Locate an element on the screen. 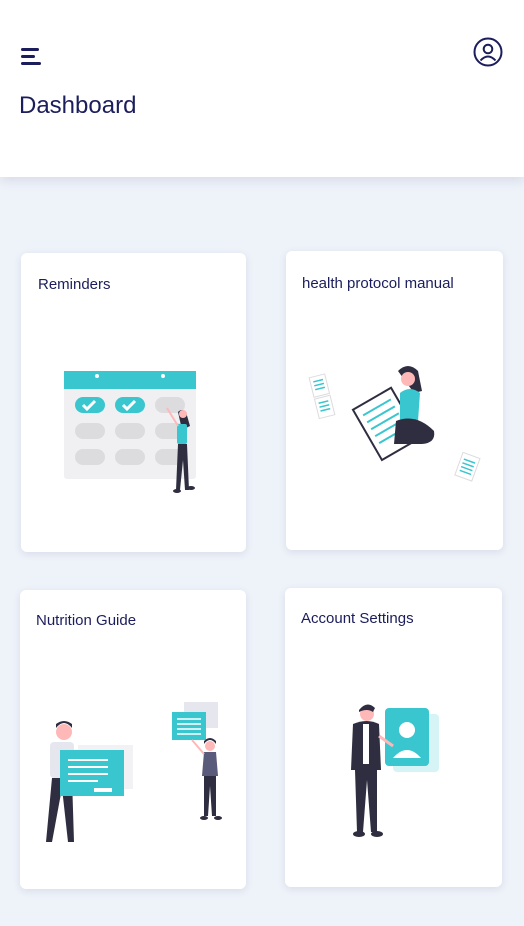 The width and height of the screenshot is (524, 926). card-title-nutrition-guide: Nutrition Guide is located at coordinates (86, 620).